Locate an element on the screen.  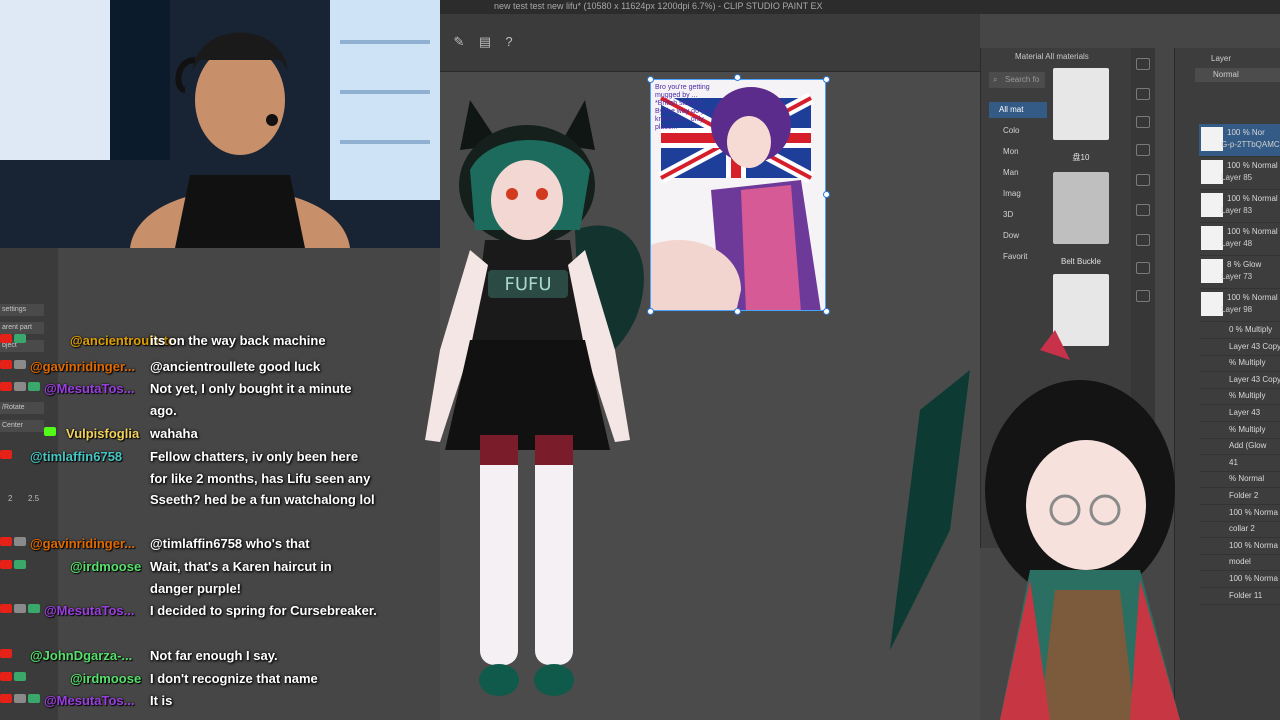
tree-item-download: Dow is located at coordinates (1011, 235).